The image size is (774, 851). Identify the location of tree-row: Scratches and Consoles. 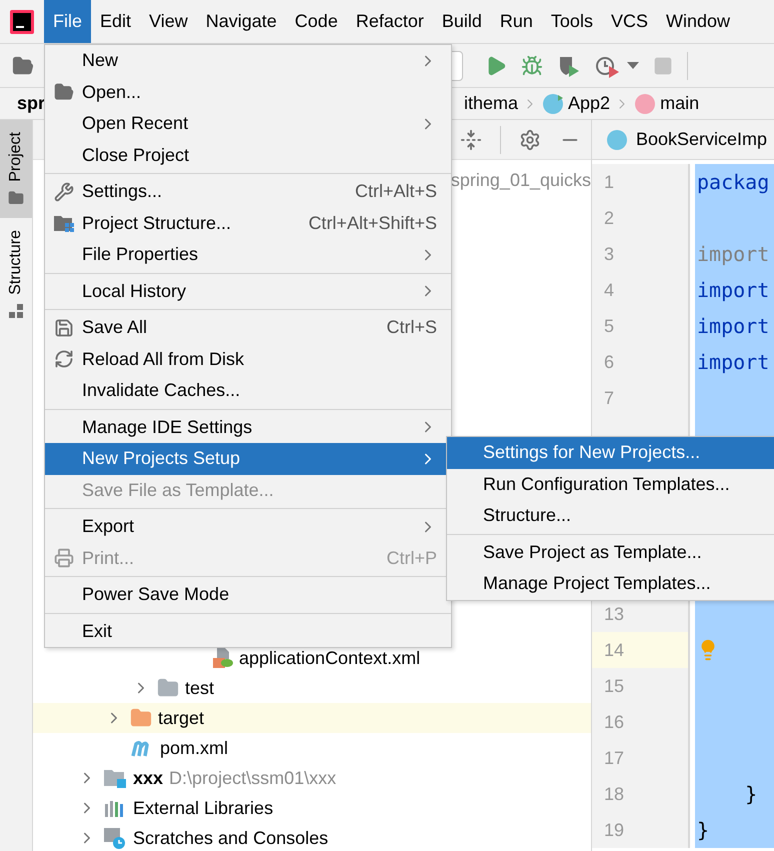
(312, 837).